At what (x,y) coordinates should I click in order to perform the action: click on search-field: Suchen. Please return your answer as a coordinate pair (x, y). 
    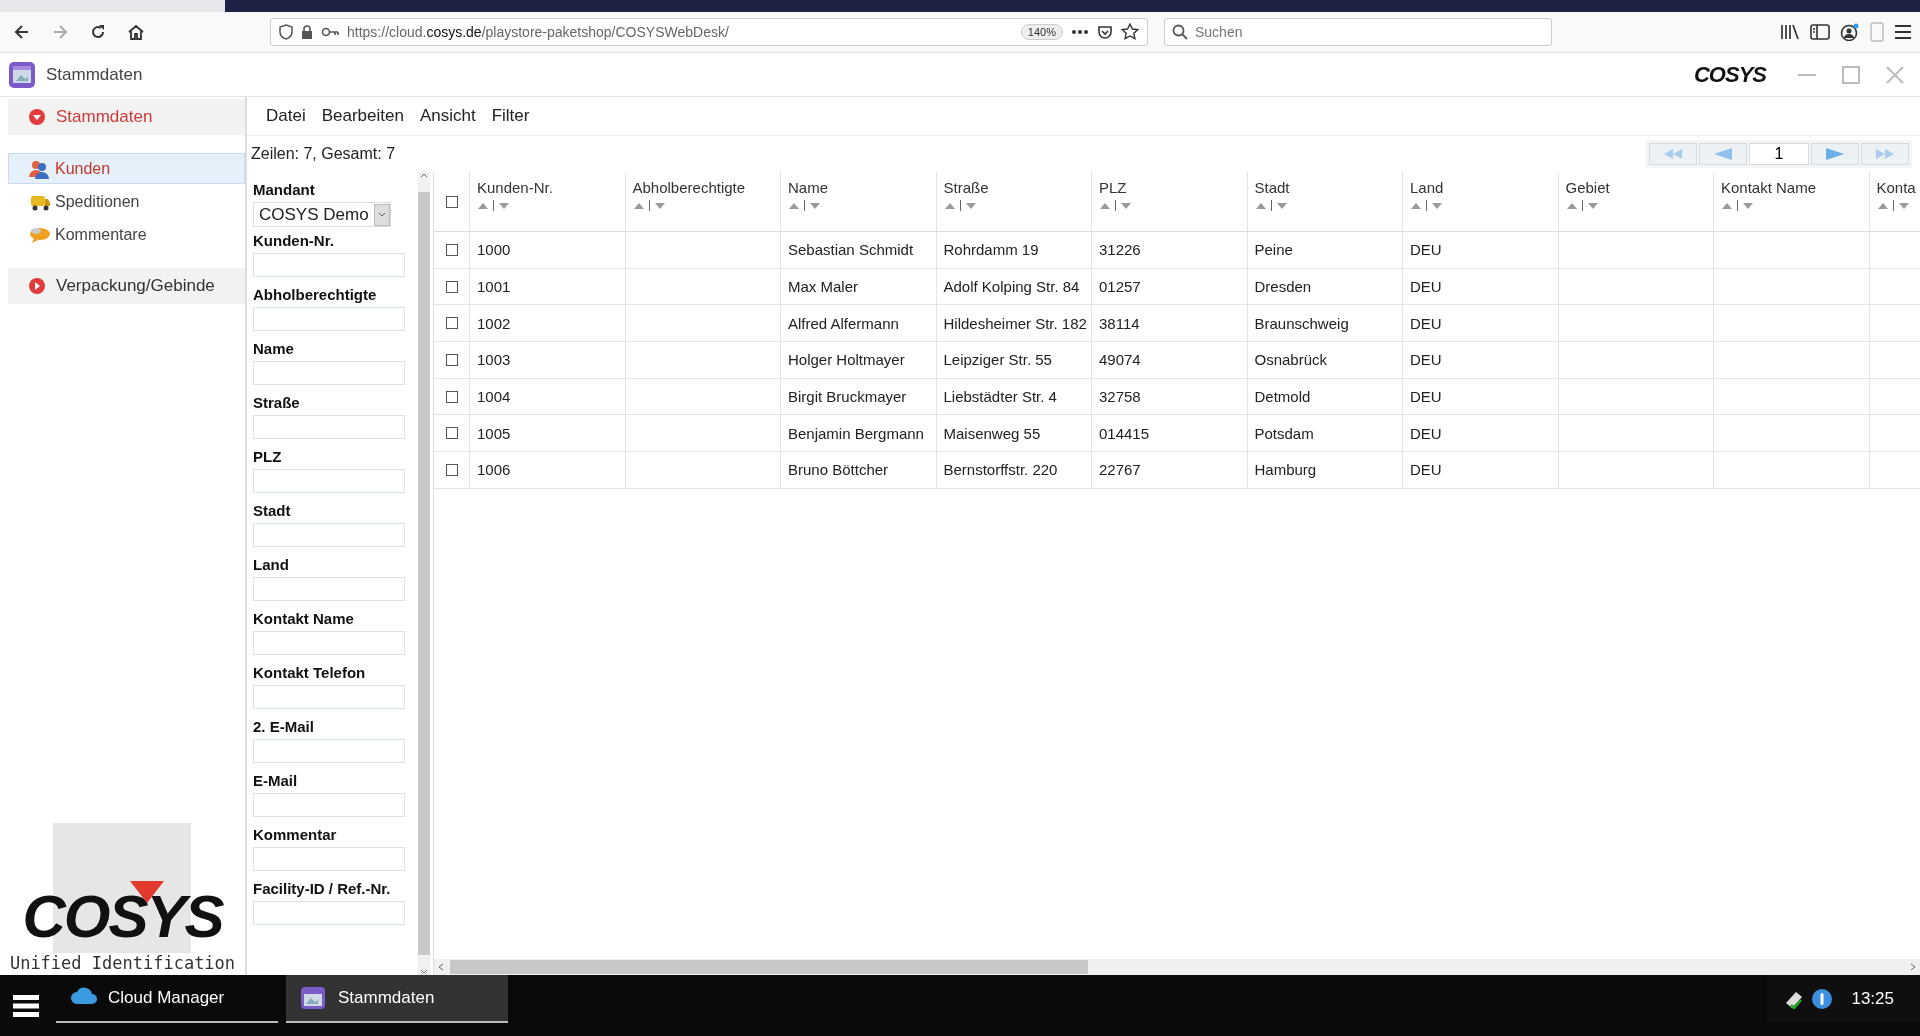
    Looking at the image, I should click on (1358, 32).